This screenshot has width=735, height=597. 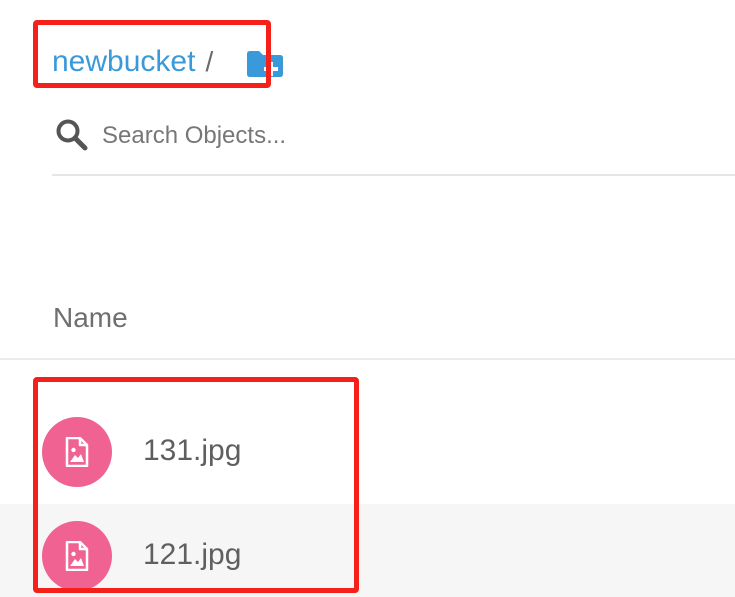 What do you see at coordinates (90, 318) in the screenshot?
I see `column-header-name: Name` at bounding box center [90, 318].